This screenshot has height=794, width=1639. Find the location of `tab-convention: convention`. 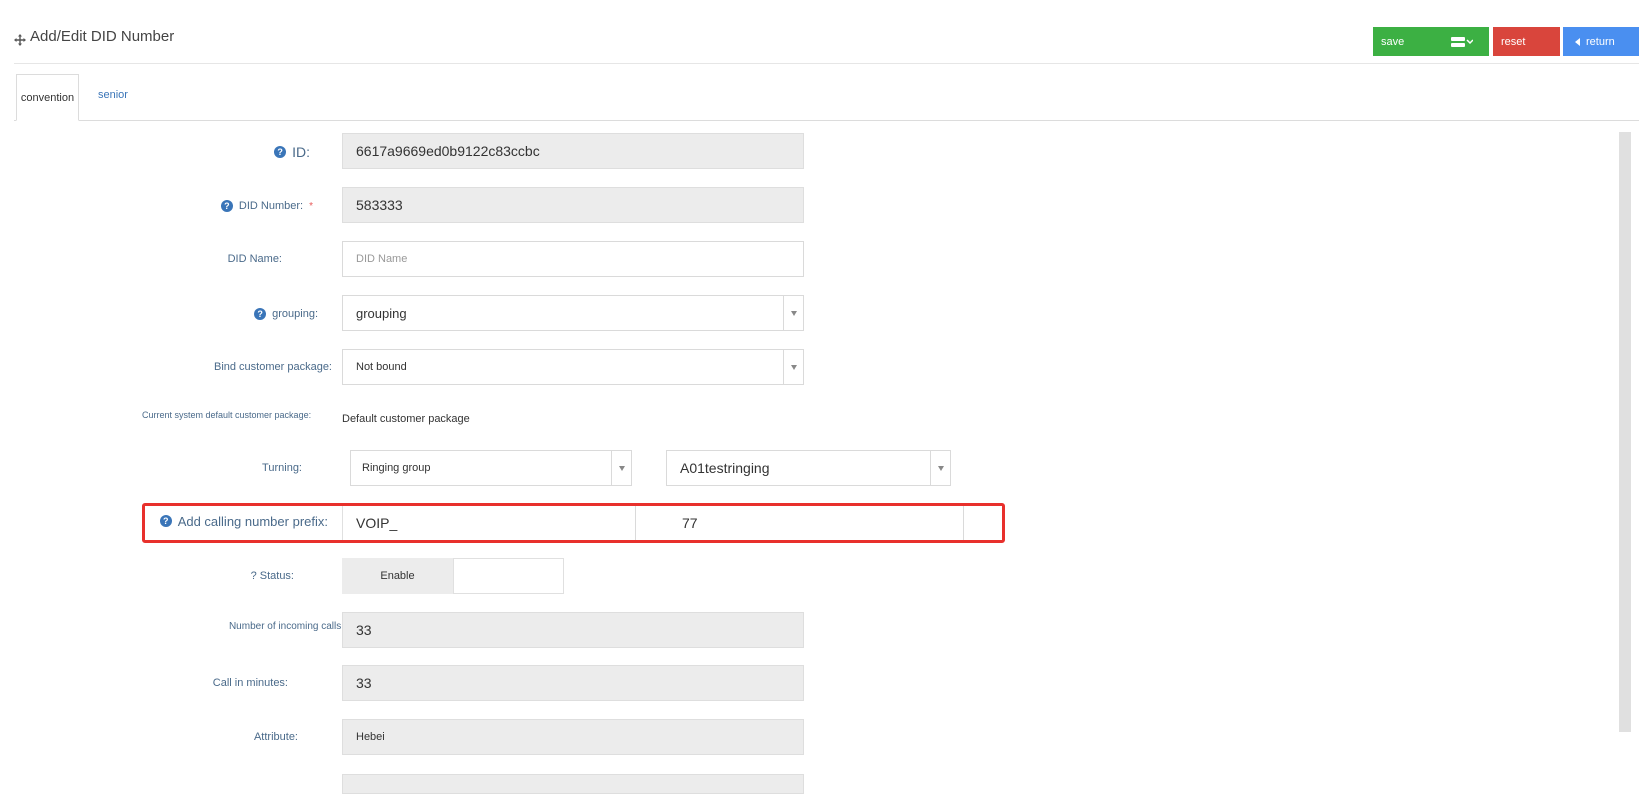

tab-convention: convention is located at coordinates (47, 97).